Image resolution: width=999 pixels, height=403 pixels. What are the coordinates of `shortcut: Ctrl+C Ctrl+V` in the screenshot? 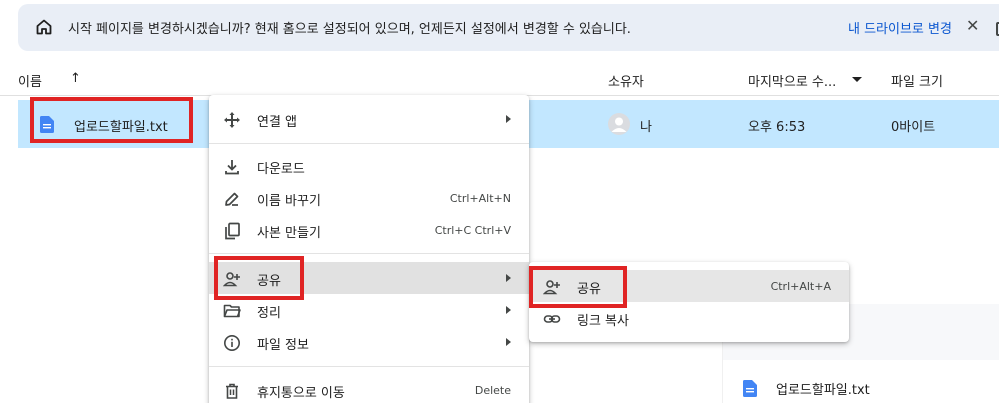 It's located at (472, 230).